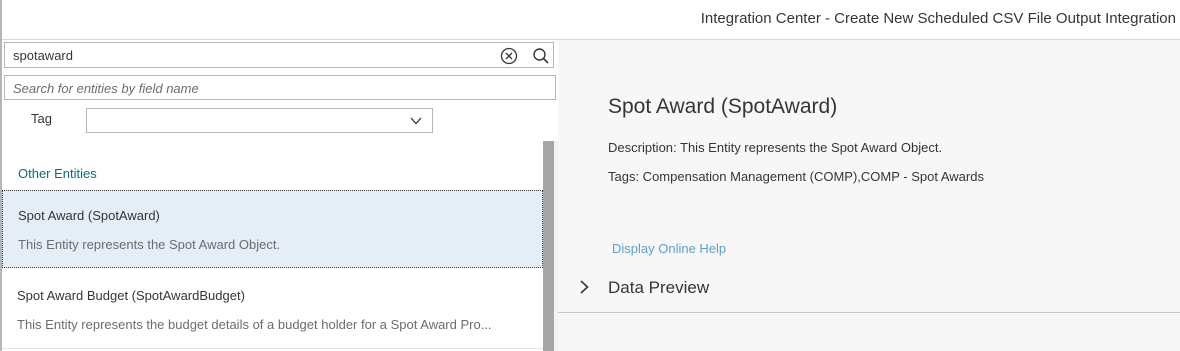  I want to click on data-preview-label: Data Preview, so click(658, 288).